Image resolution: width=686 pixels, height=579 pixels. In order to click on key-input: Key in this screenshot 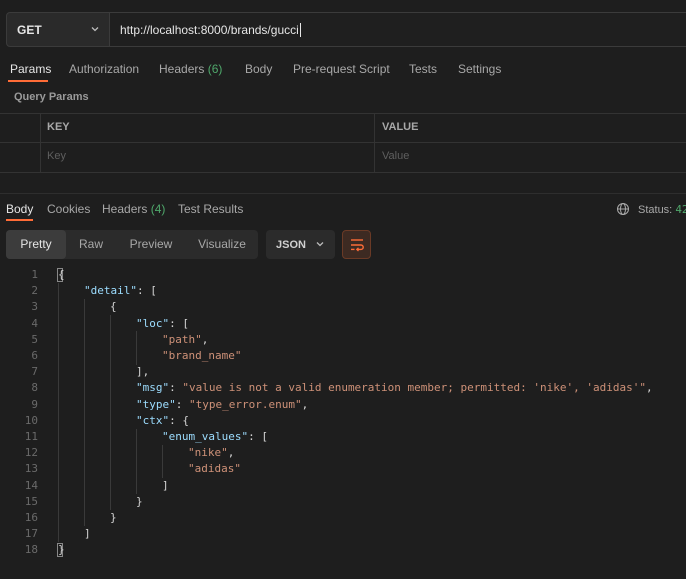, I will do `click(56, 156)`.